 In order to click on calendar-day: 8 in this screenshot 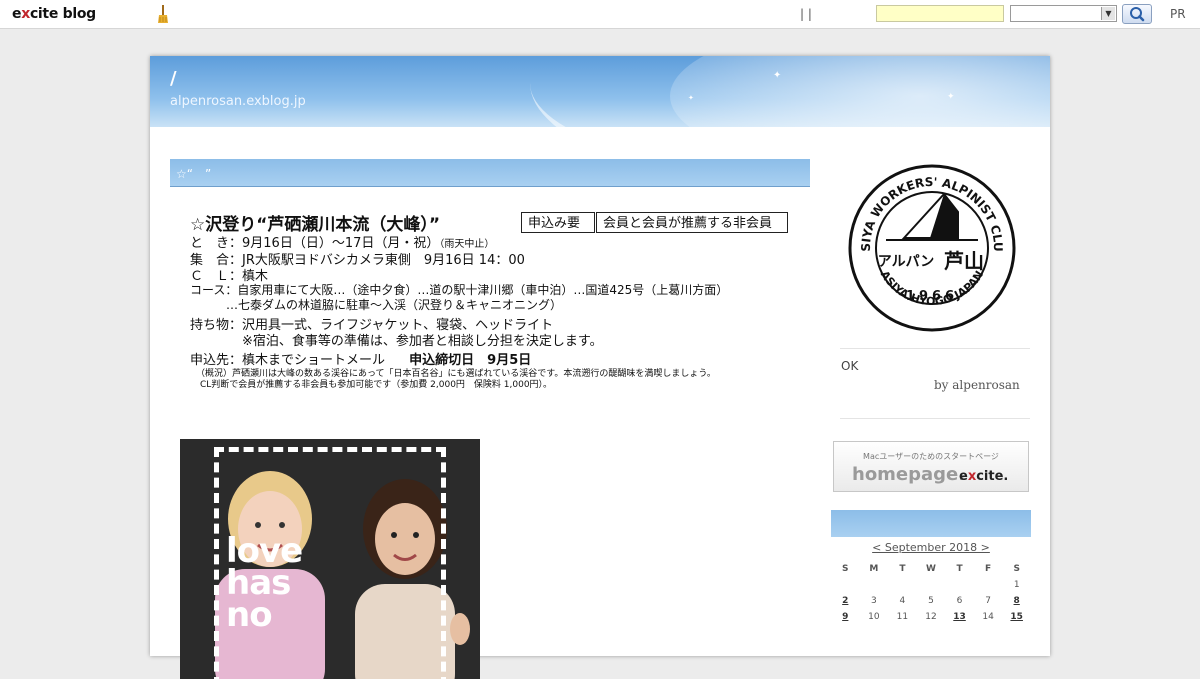, I will do `click(1016, 601)`.